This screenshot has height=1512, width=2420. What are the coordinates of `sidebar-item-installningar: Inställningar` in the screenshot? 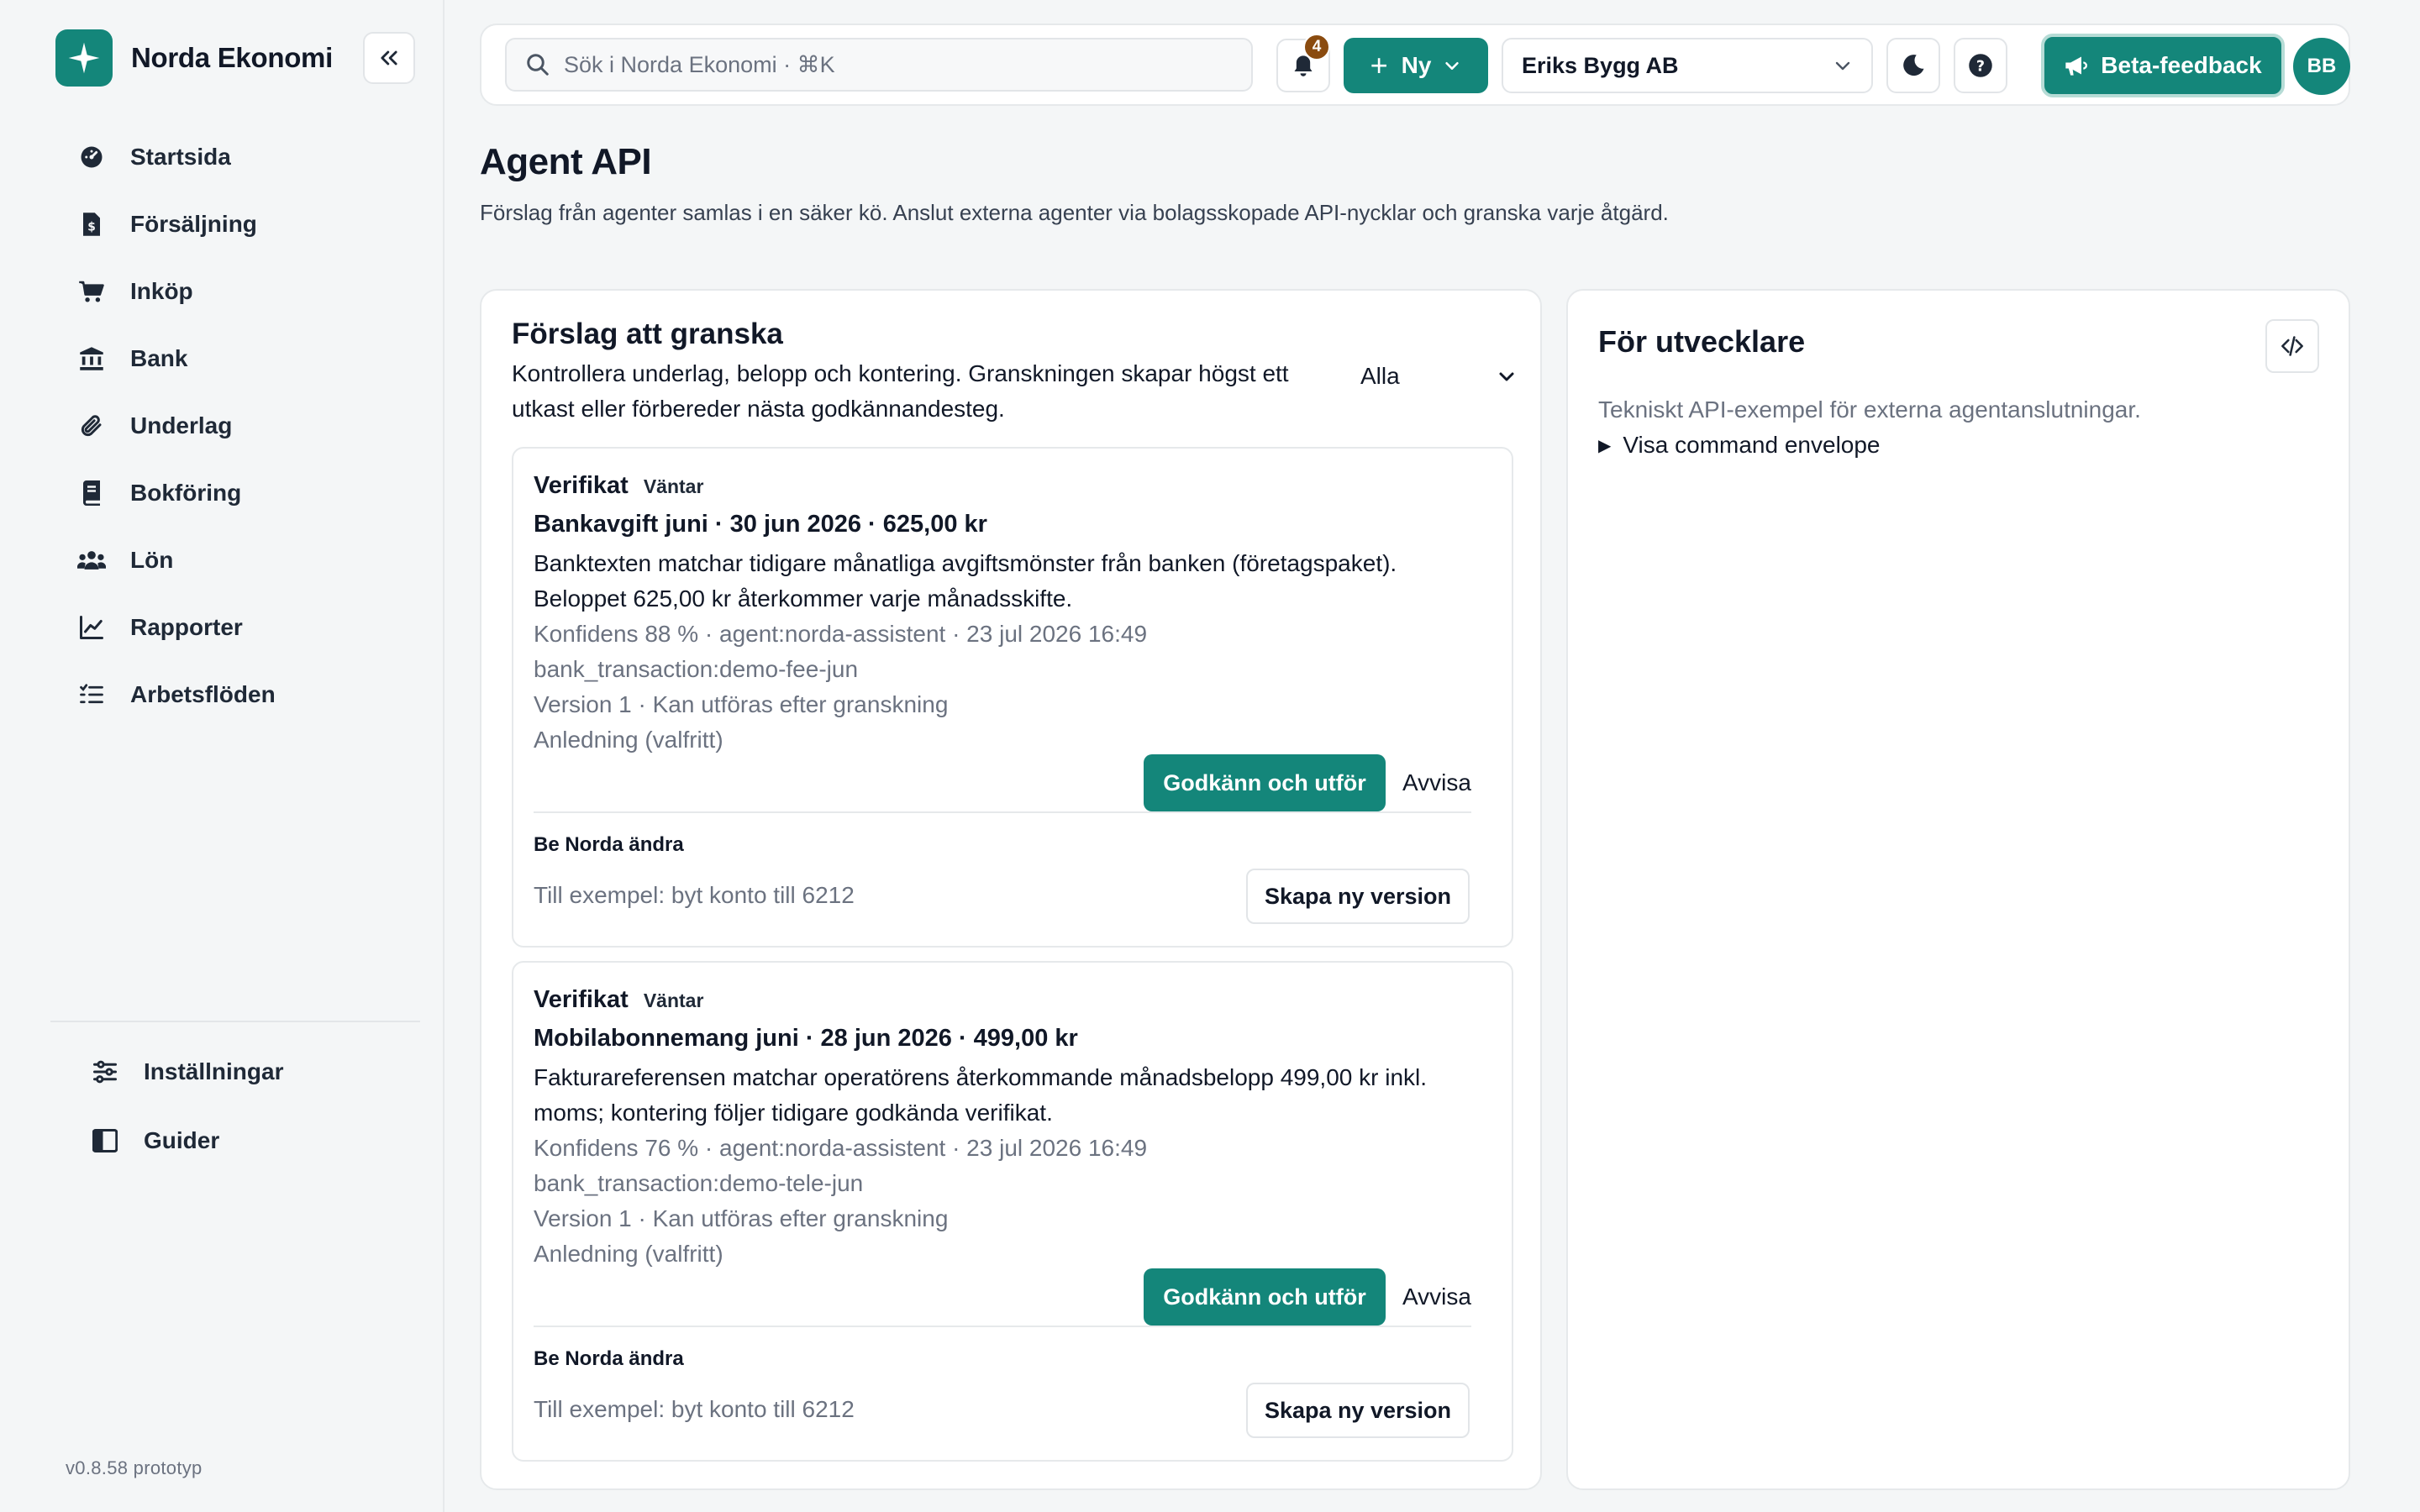 It's located at (185, 1071).